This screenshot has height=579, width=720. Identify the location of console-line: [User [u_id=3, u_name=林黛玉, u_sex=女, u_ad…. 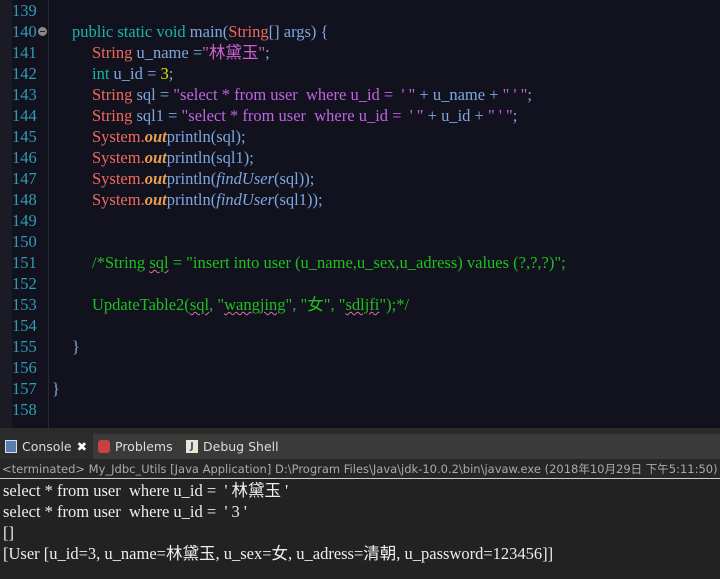
(278, 553).